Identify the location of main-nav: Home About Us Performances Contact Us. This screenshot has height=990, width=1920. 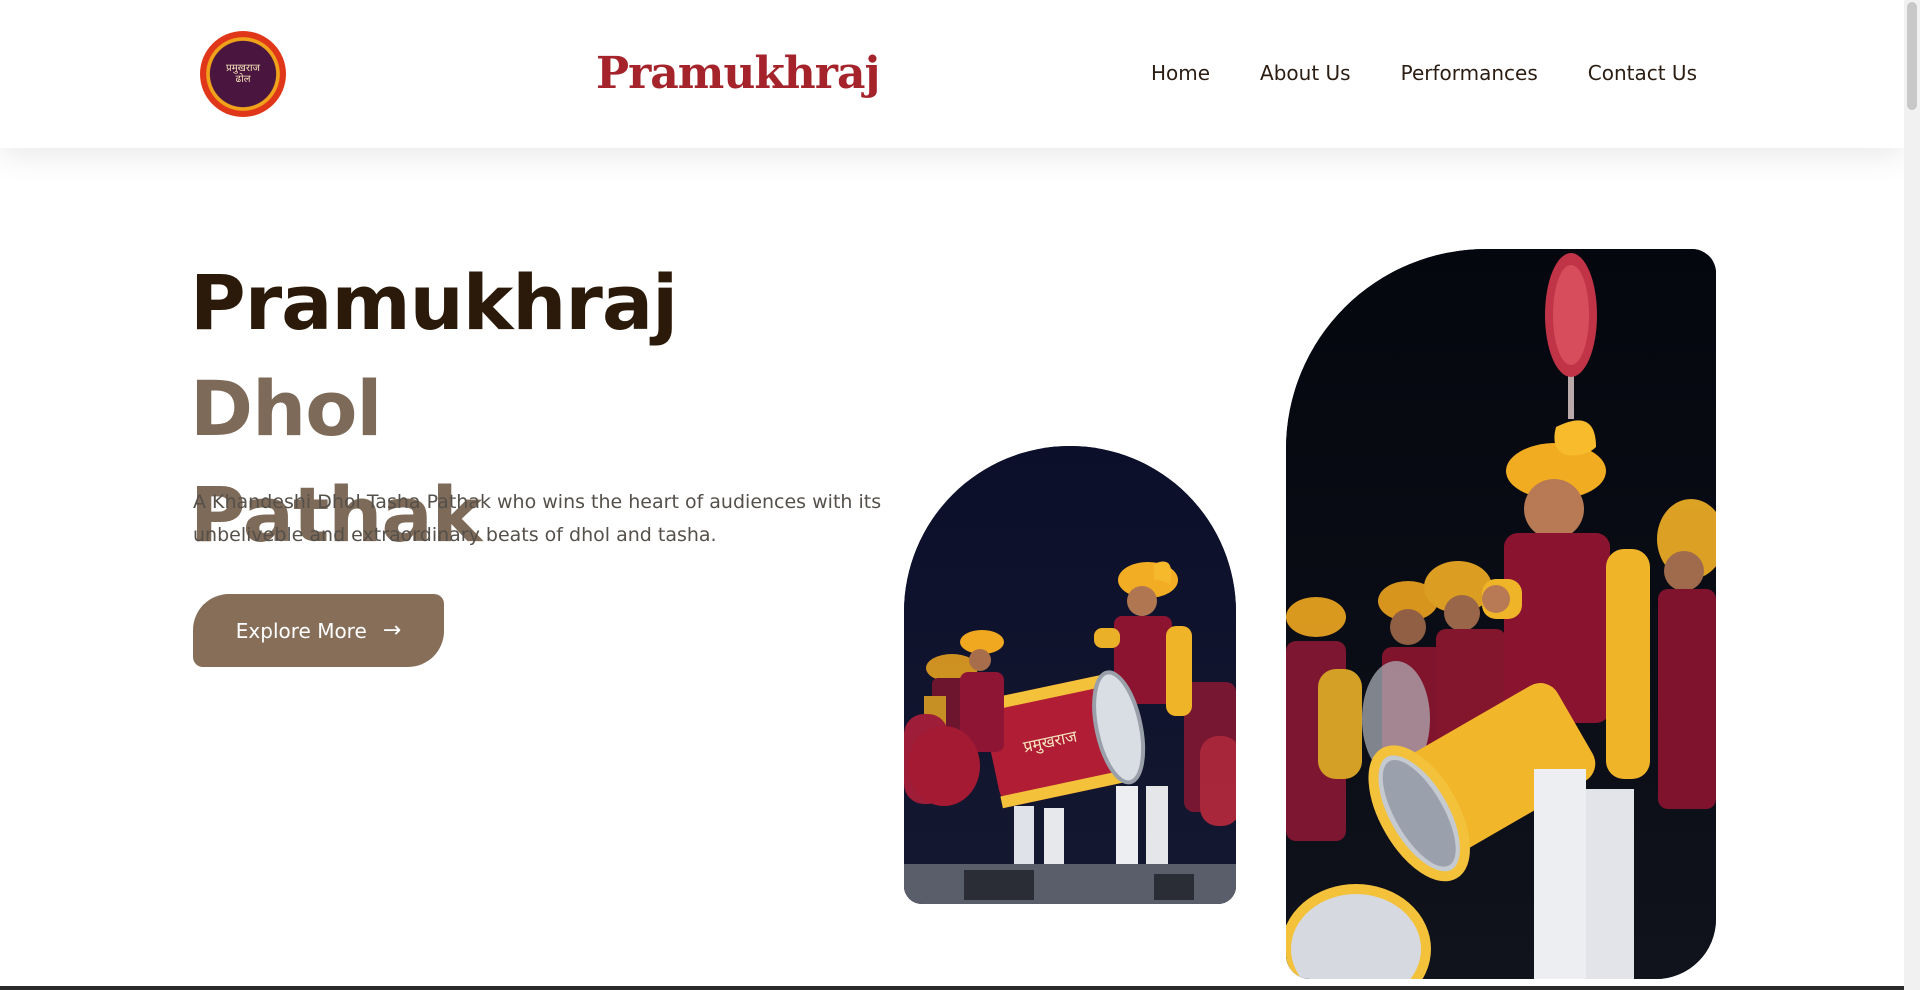
(1424, 73).